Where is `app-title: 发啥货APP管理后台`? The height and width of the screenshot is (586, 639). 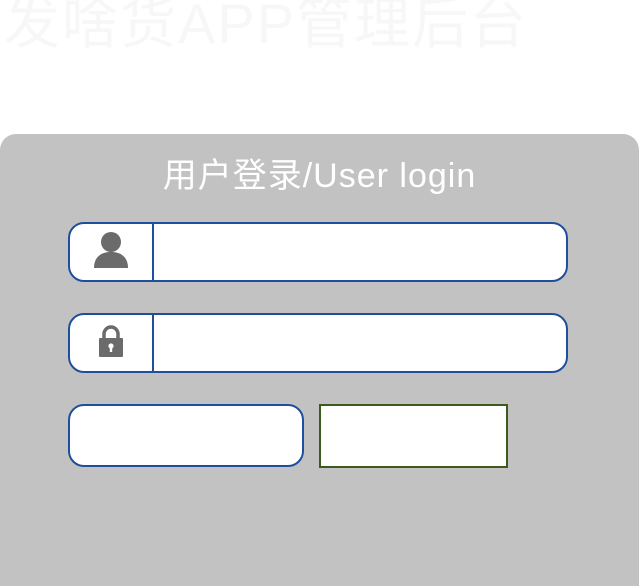 app-title: 发啥货APP管理后台 is located at coordinates (266, 27).